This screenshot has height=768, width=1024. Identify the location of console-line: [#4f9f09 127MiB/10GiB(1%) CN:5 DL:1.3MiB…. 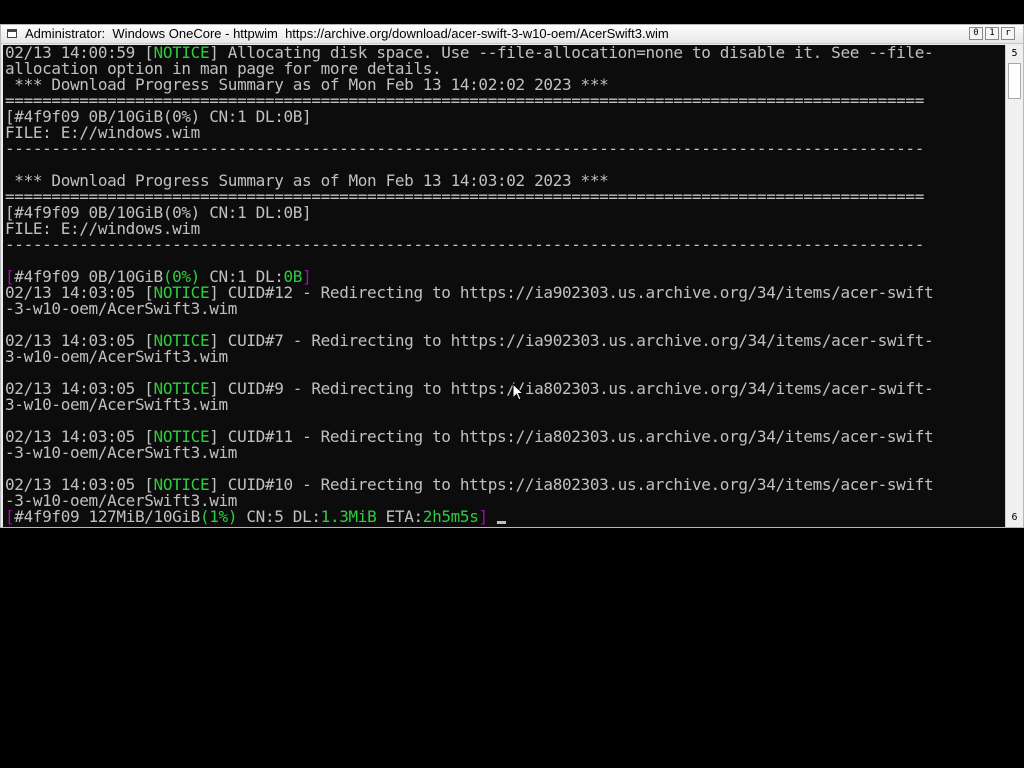
(469, 517).